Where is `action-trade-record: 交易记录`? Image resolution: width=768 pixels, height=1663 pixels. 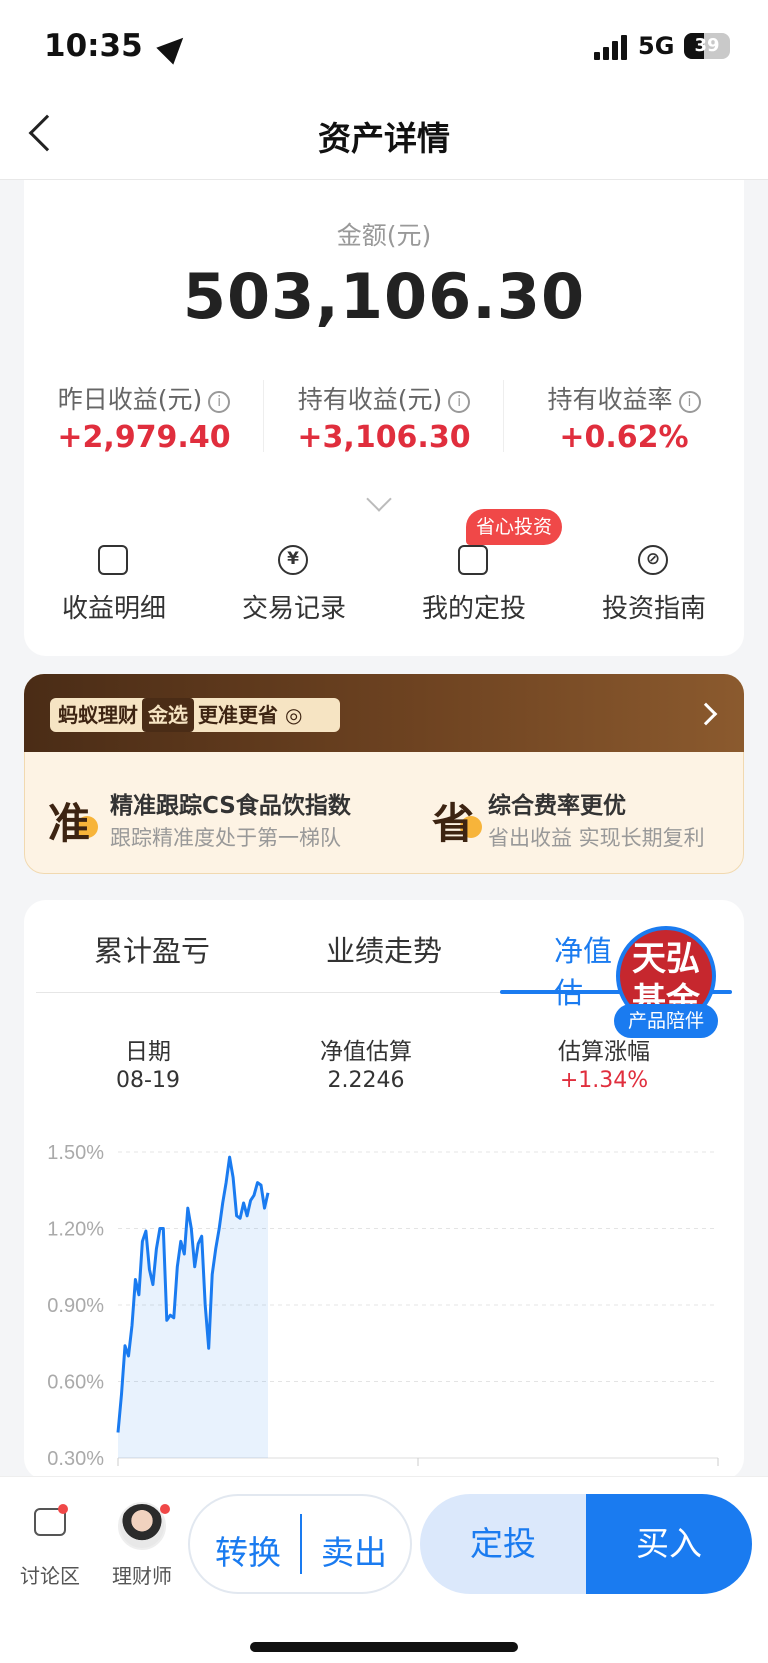
action-trade-record: 交易记录 is located at coordinates (294, 606).